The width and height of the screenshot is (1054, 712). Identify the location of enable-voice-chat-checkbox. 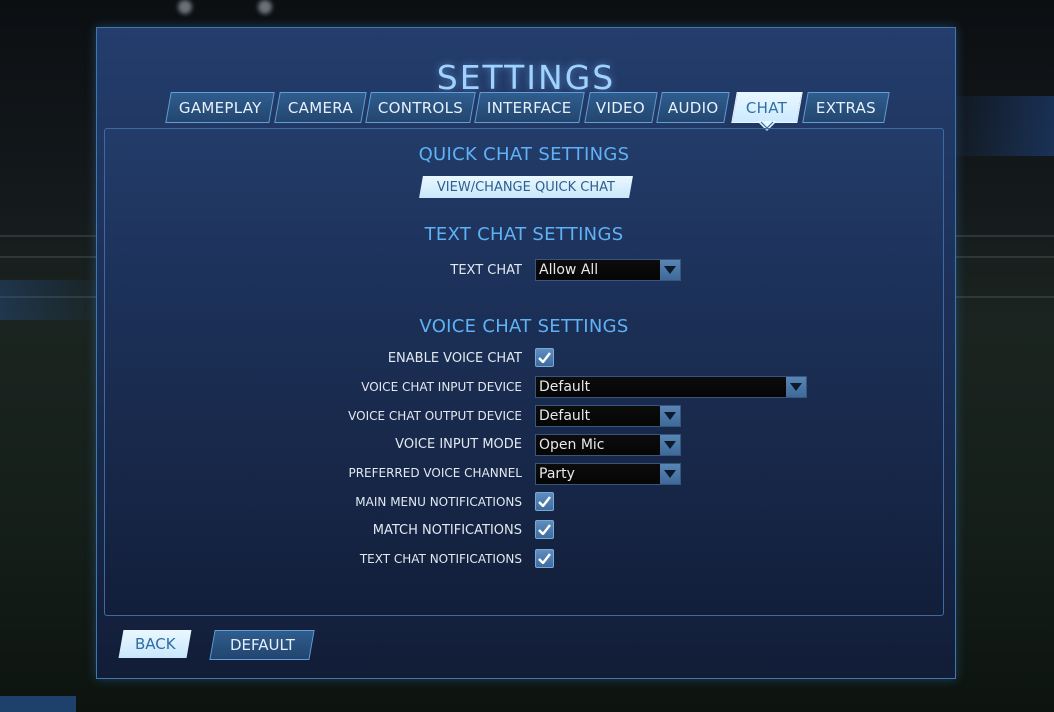
(544, 357).